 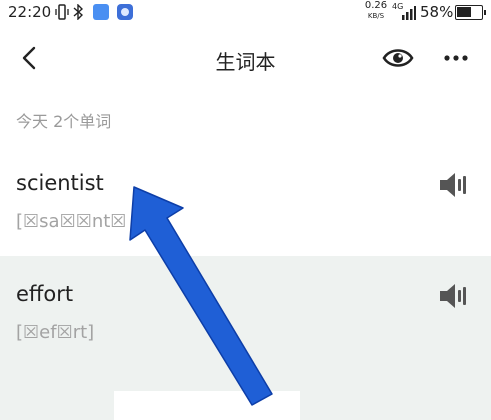 I want to click on vibrate-icon, so click(x=62, y=12).